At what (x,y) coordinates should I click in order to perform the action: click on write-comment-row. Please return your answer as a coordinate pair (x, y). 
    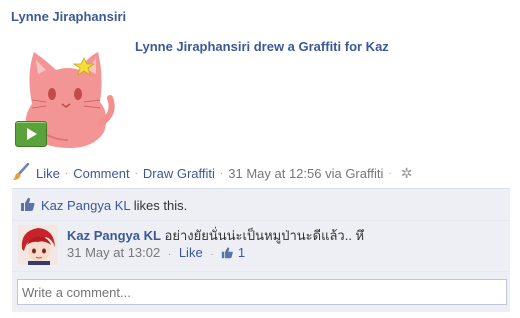
    Looking at the image, I should click on (261, 291).